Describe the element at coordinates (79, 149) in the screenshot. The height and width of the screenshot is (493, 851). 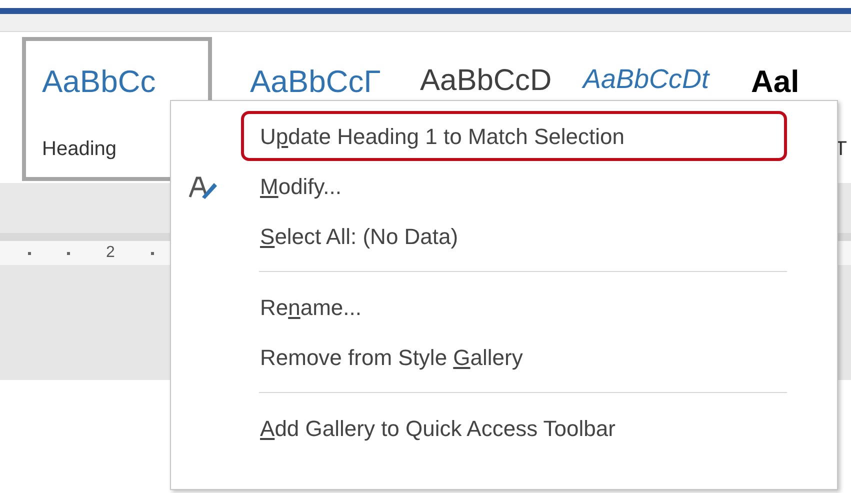
I see `style-label: Heading` at that location.